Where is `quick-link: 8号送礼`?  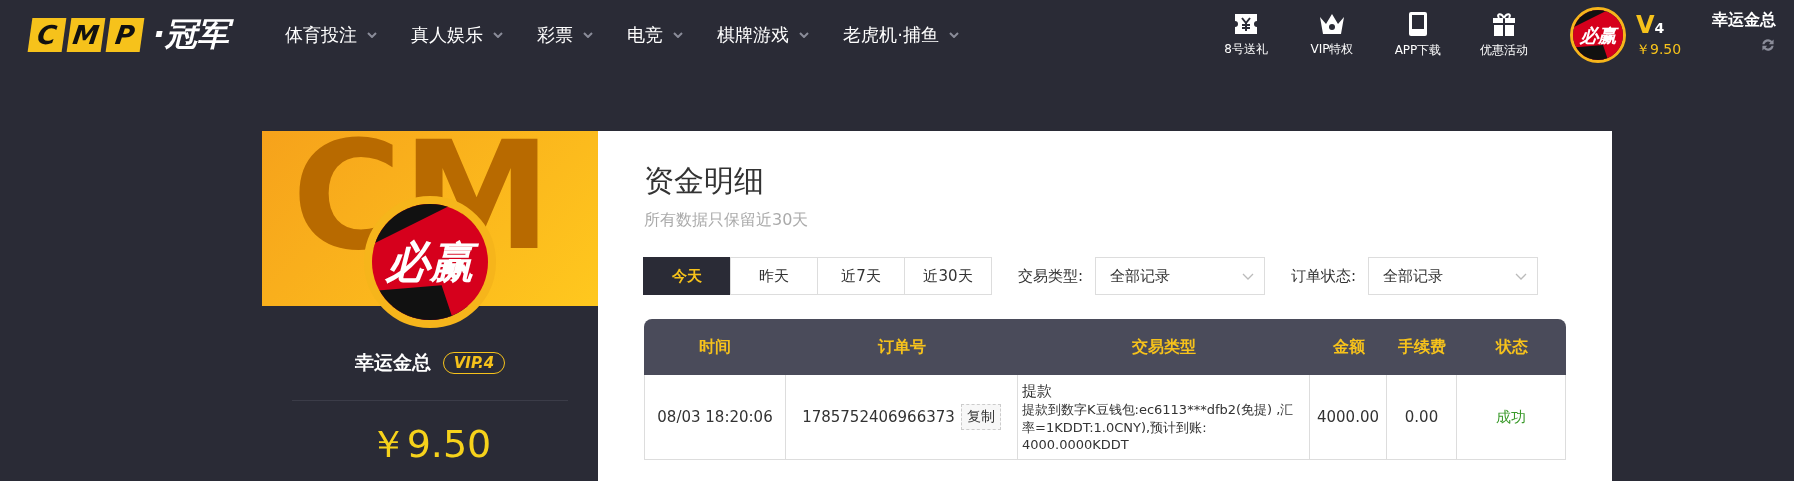
quick-link: 8号送礼 is located at coordinates (1246, 35).